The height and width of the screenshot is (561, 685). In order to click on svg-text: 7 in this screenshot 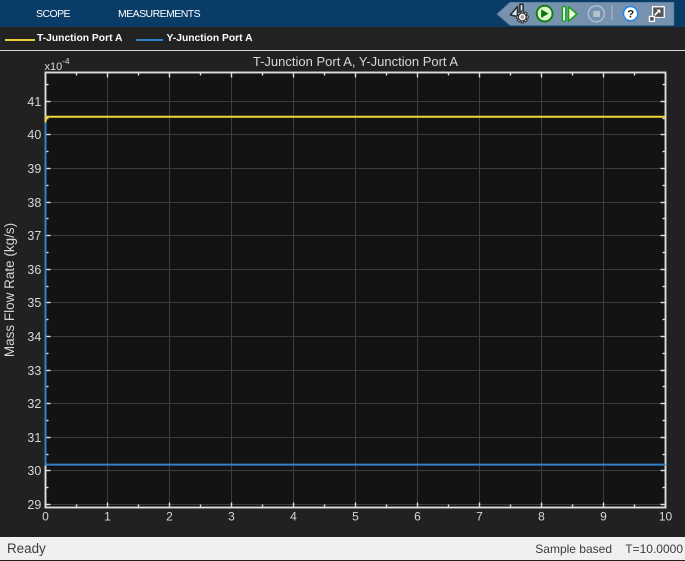, I will do `click(479, 517)`.